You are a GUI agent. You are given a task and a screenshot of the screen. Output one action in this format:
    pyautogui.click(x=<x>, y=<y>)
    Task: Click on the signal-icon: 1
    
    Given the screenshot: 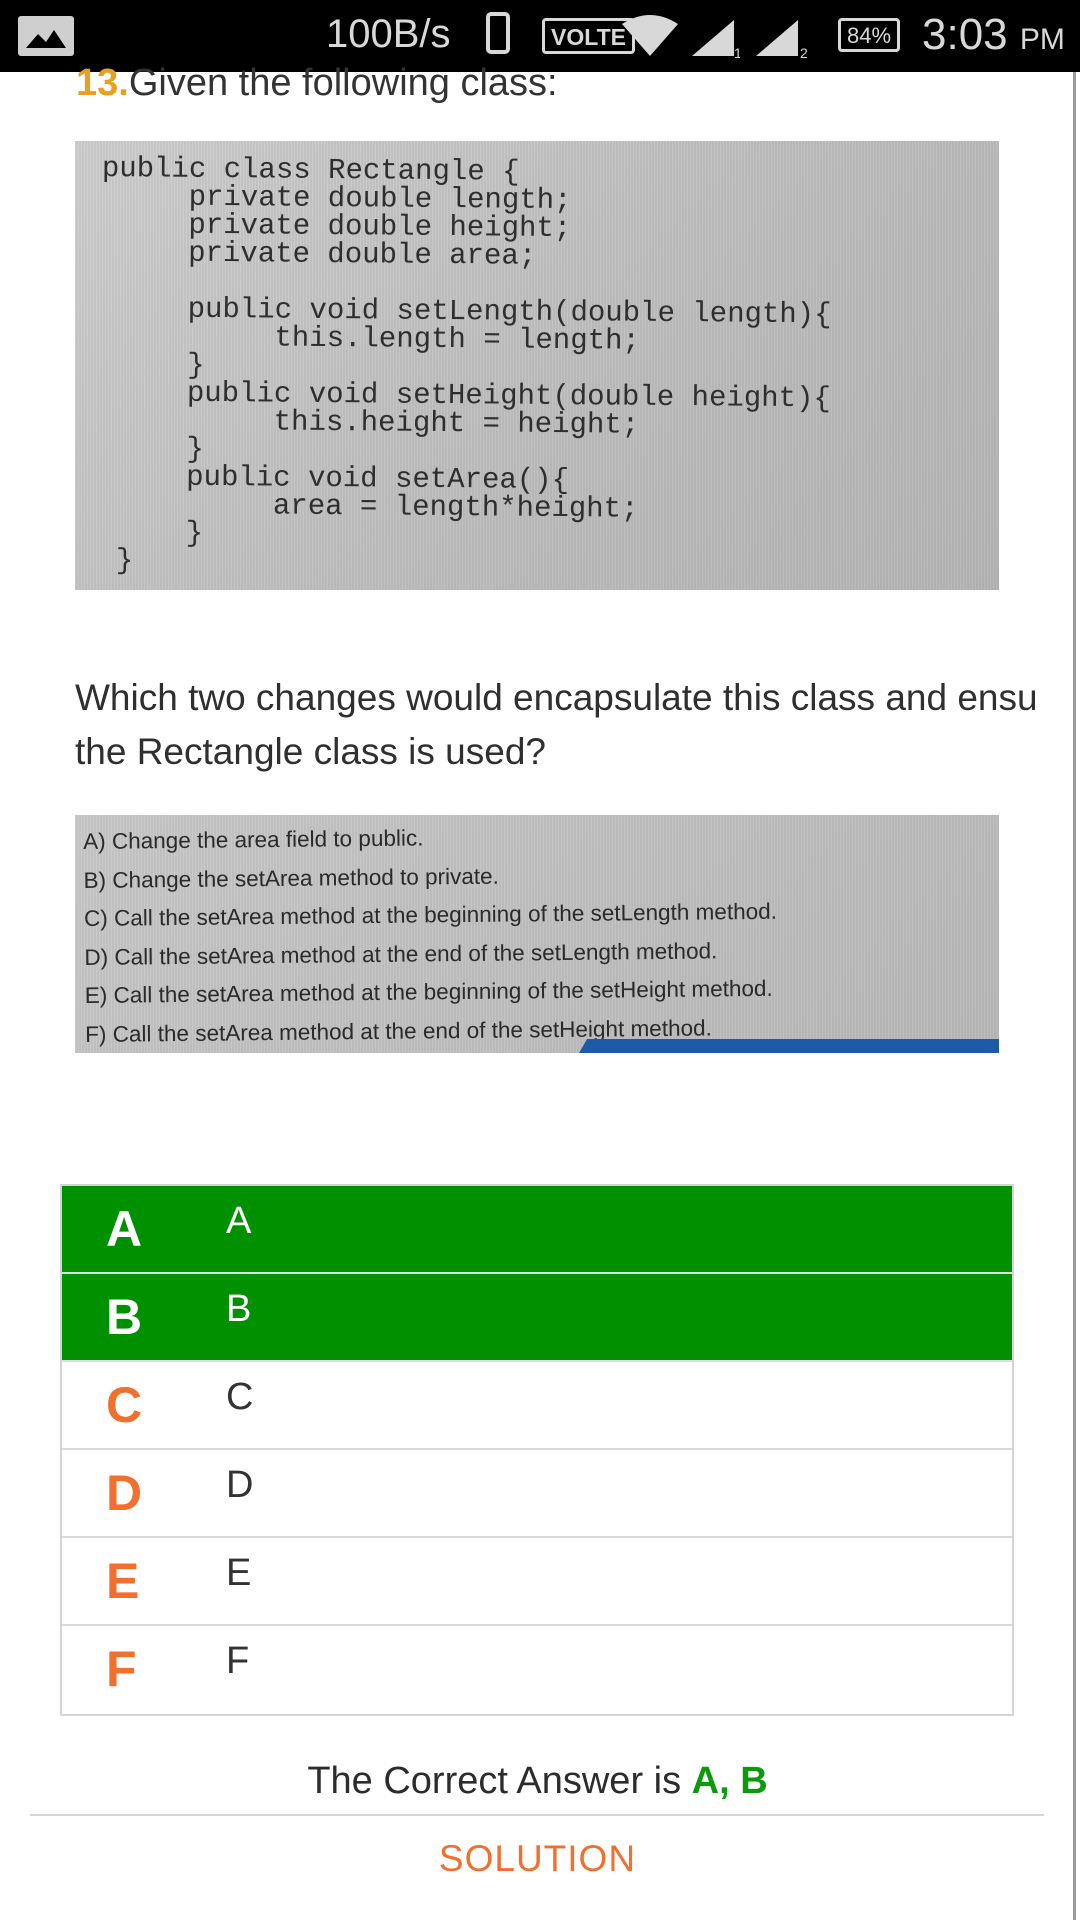 What is the action you would take?
    pyautogui.click(x=716, y=39)
    